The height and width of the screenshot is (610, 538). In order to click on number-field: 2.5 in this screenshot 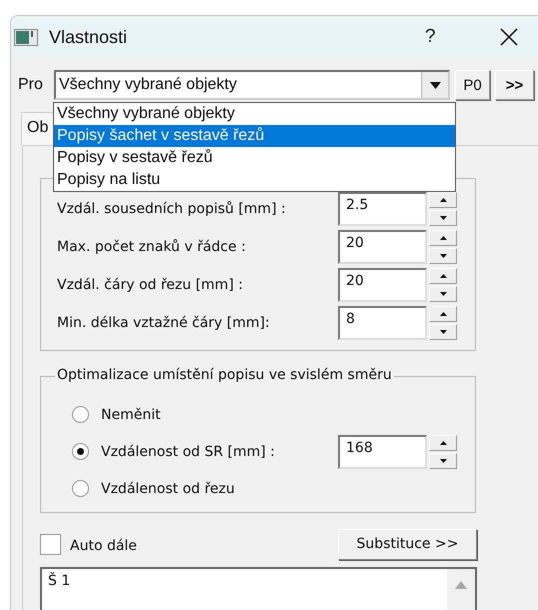, I will do `click(382, 209)`.